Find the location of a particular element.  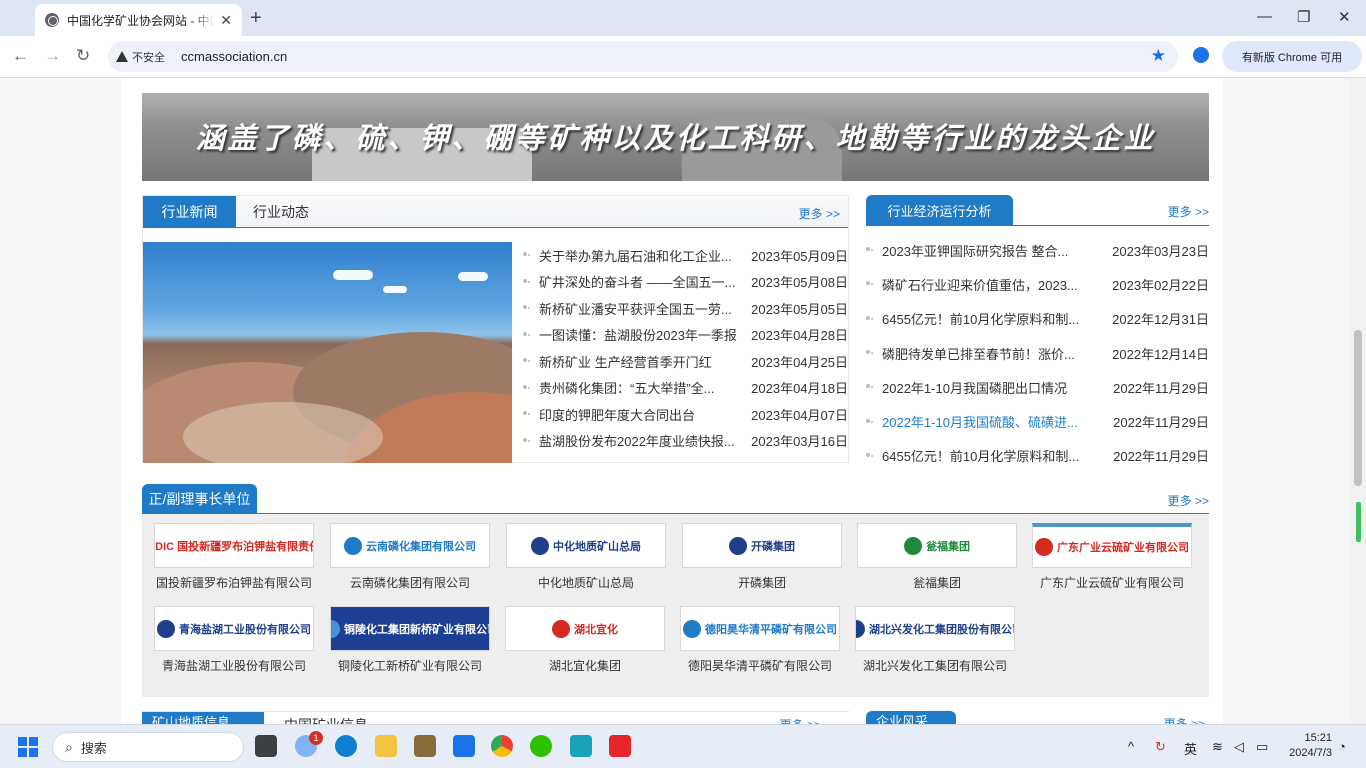

member-name: 中化地质矿山总局 is located at coordinates (586, 582).